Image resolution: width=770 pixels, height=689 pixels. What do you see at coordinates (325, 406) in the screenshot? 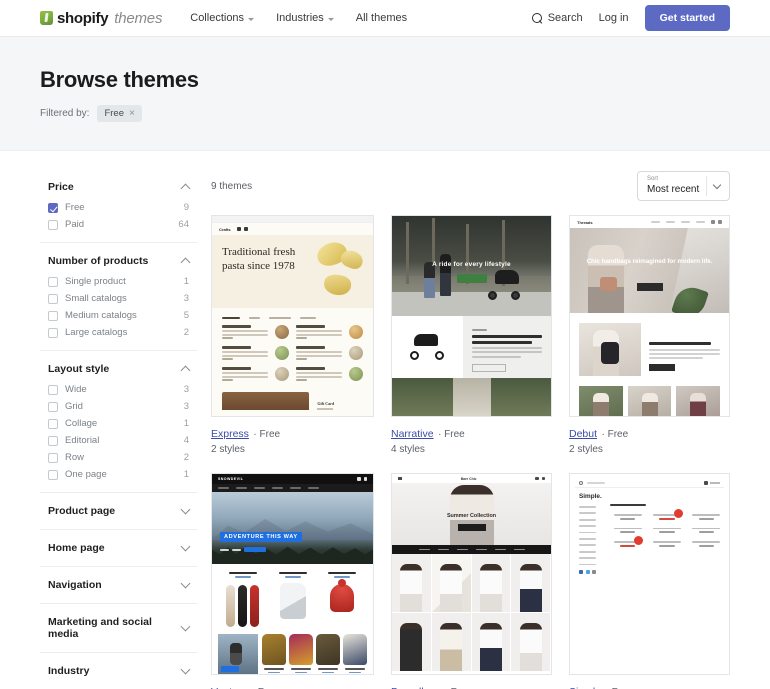
I see `preview-gift-card: Gift Card` at bounding box center [325, 406].